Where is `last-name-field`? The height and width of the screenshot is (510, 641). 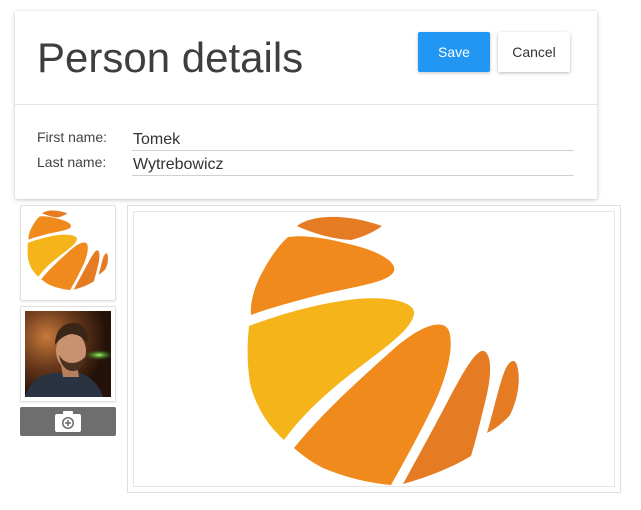
last-name-field is located at coordinates (353, 165).